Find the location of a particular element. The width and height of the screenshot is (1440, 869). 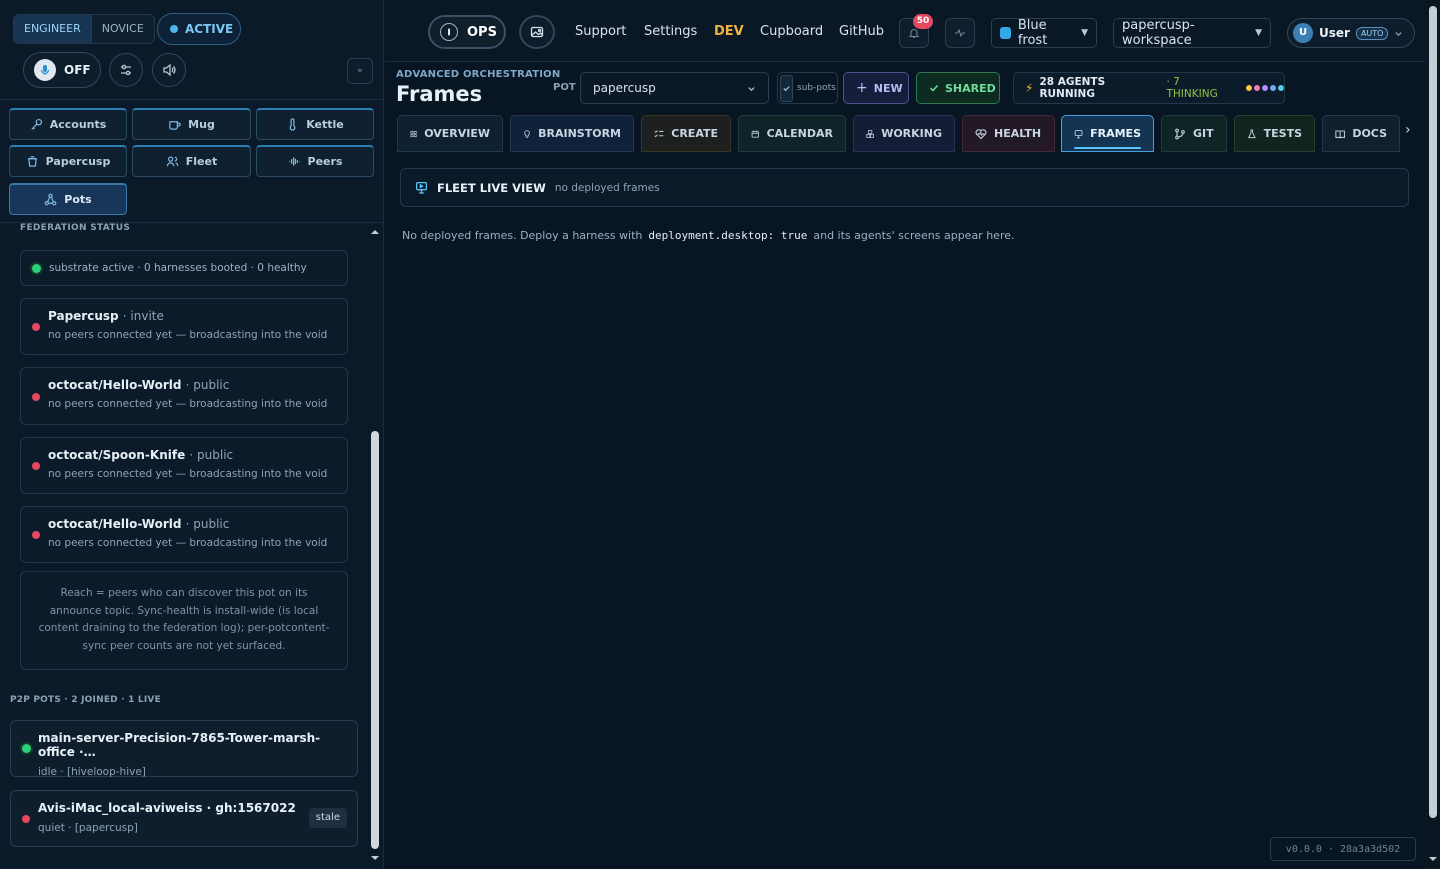

tab-docs: DOCS is located at coordinates (1361, 133).